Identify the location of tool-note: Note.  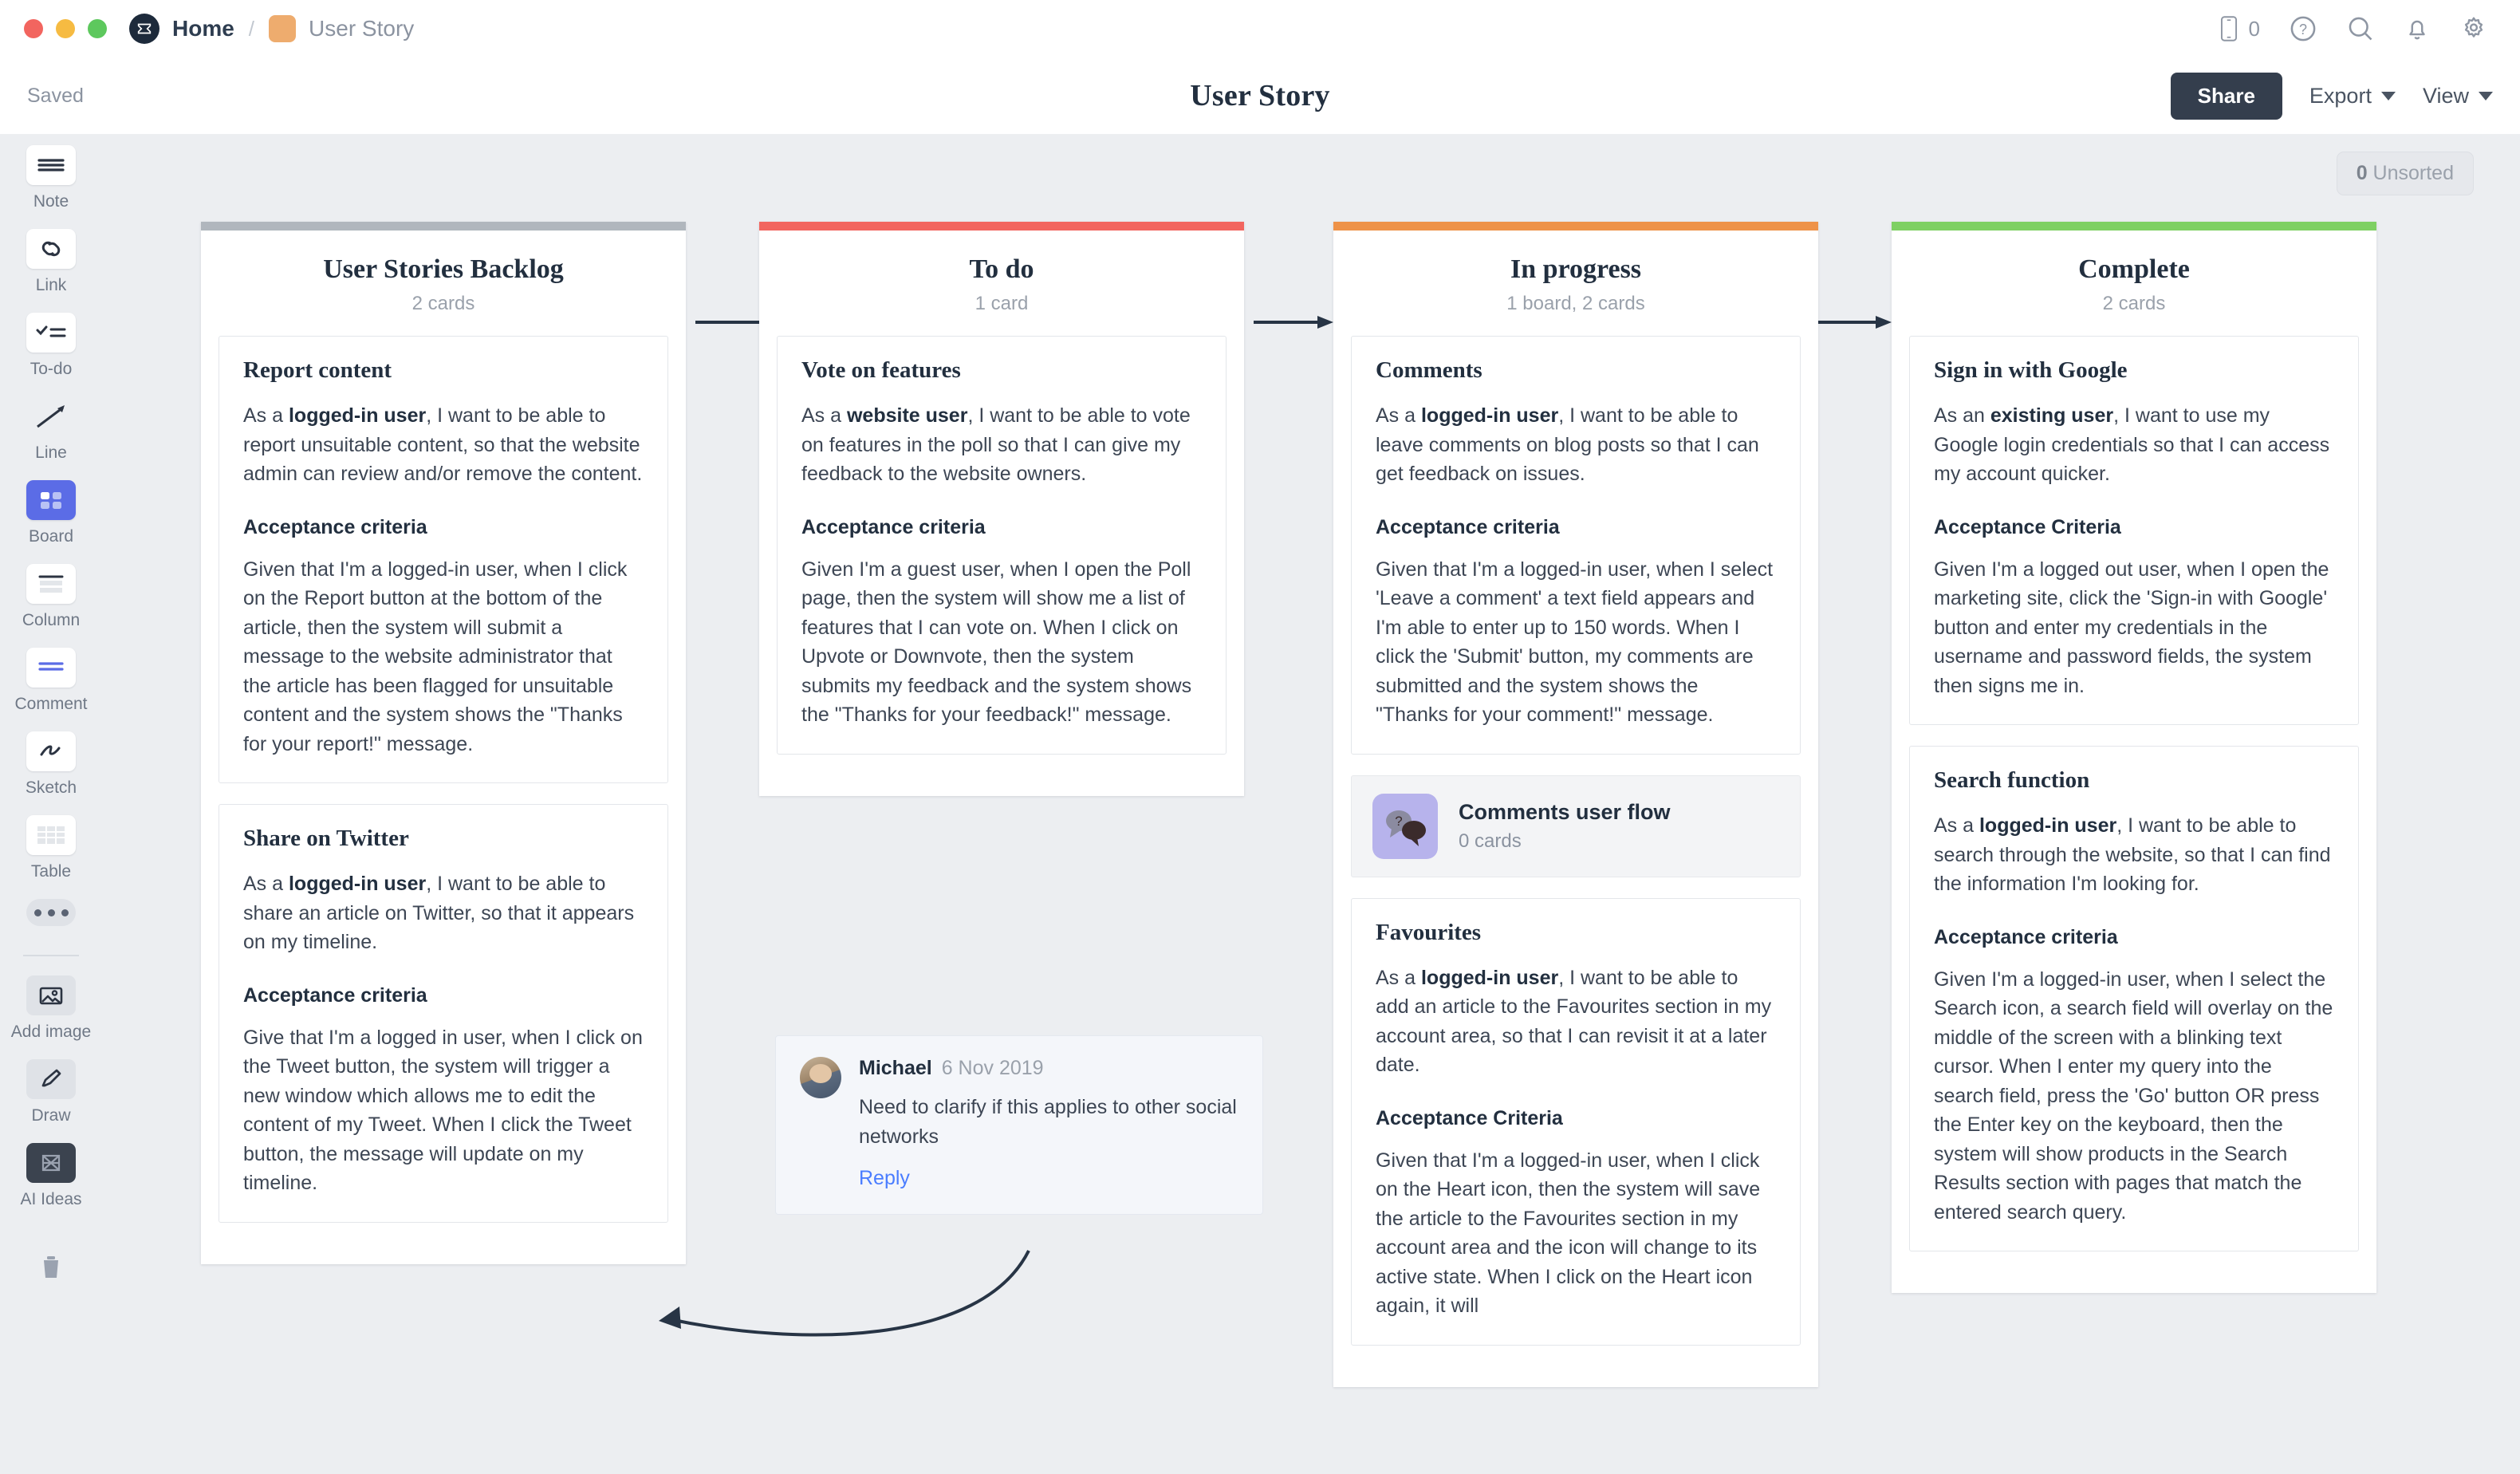
(51, 178).